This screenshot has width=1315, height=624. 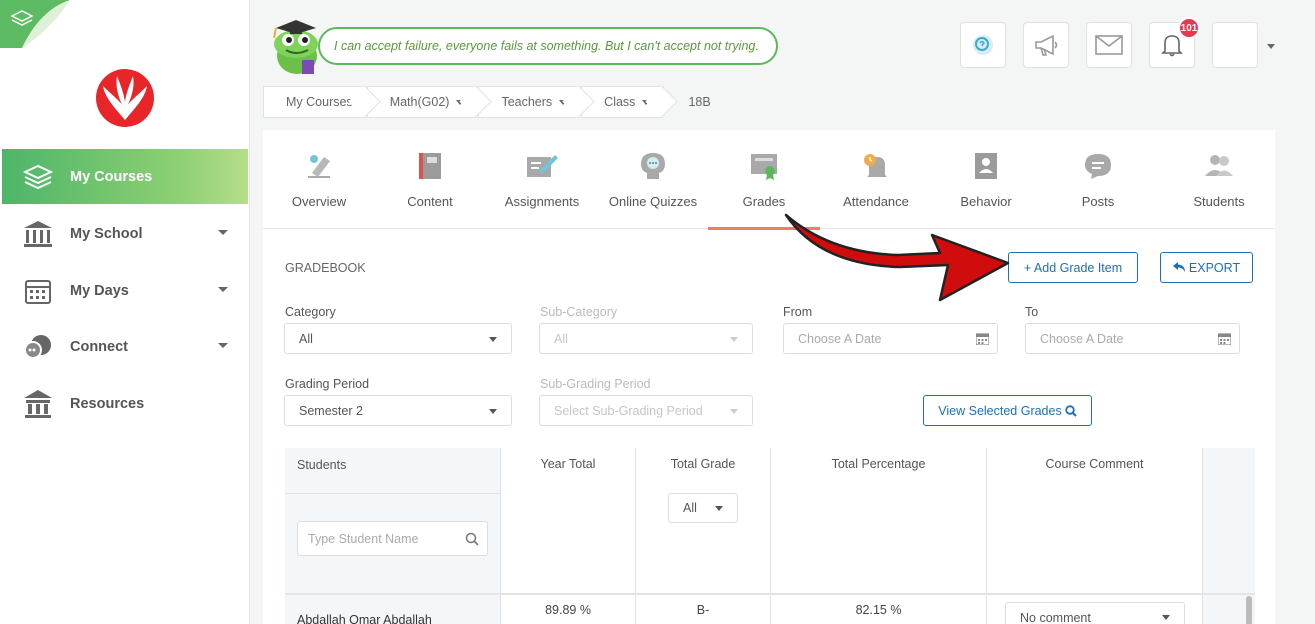 I want to click on view-selected-label: View Selected Grades, so click(x=1000, y=410).